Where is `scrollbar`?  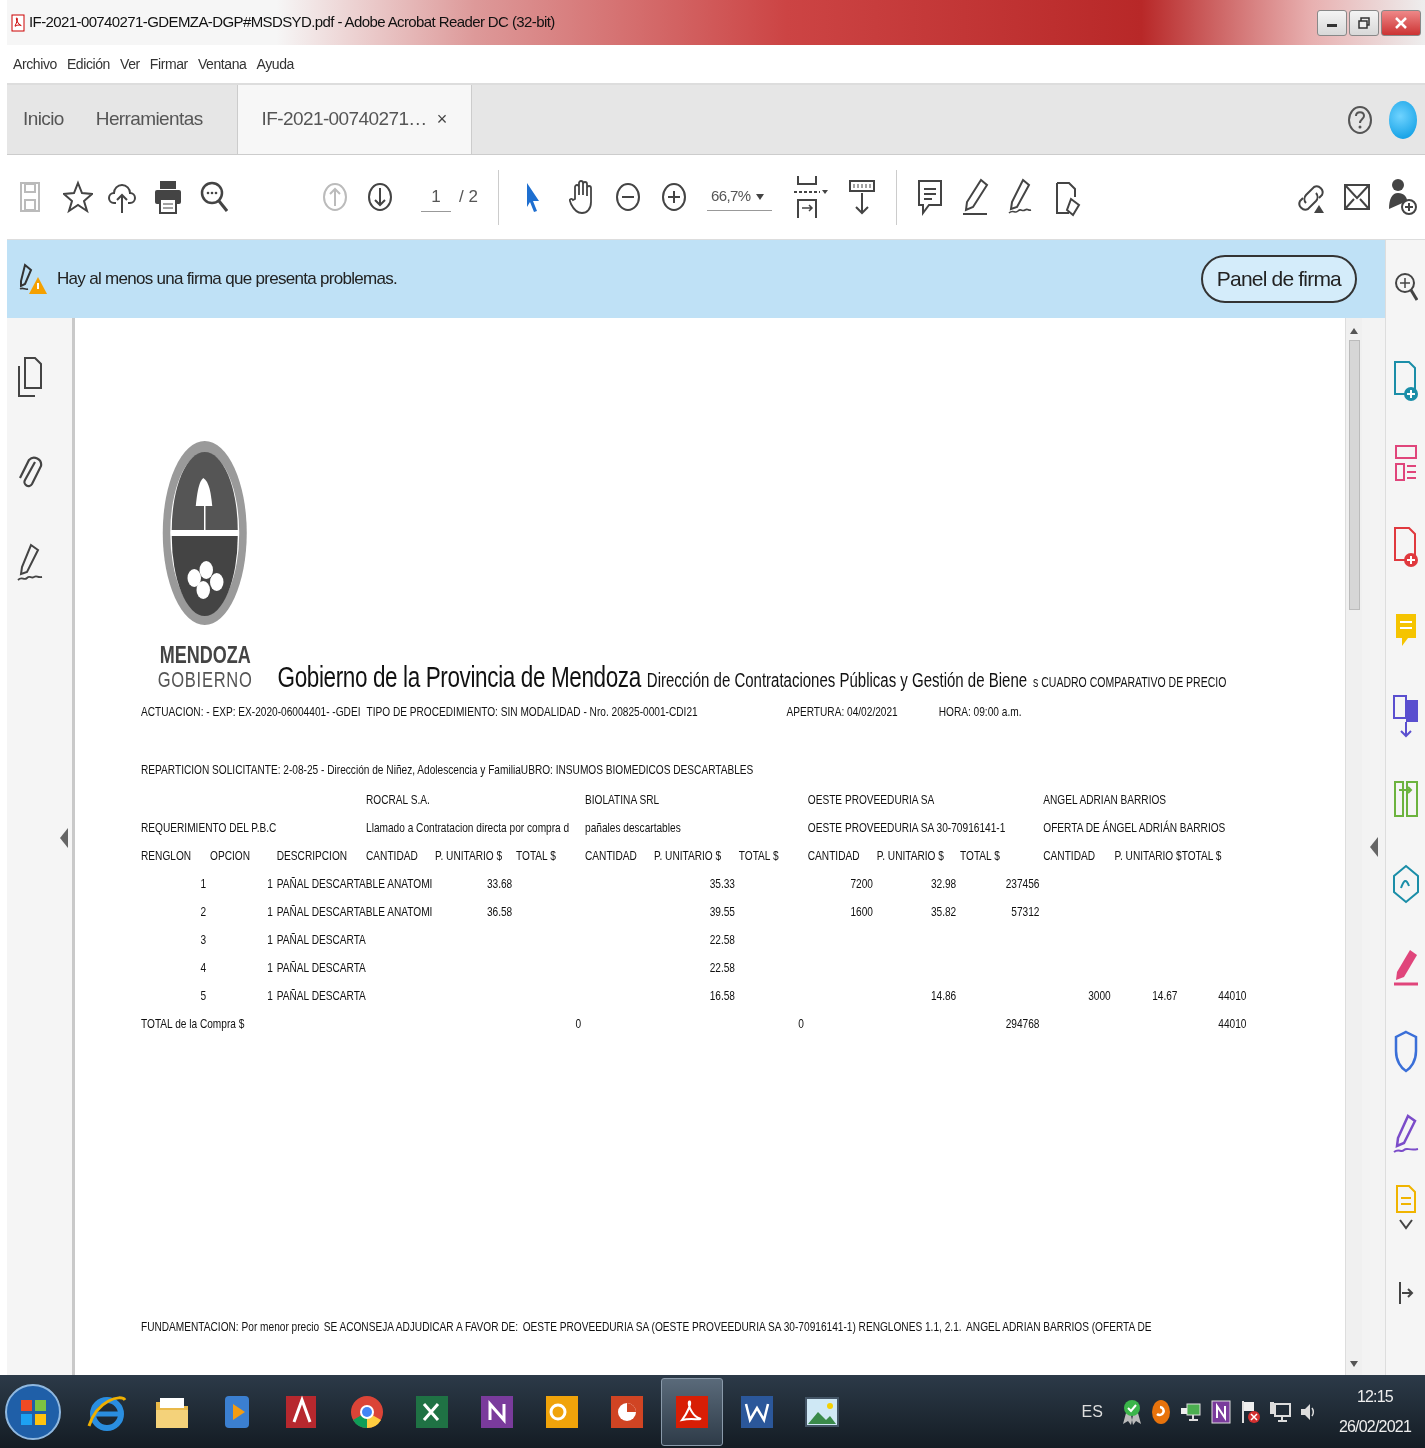
scrollbar is located at coordinates (1353, 846).